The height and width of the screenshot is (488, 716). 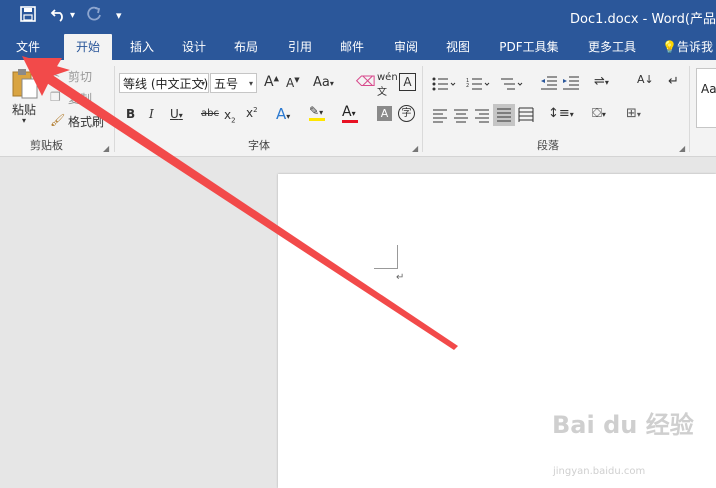 I want to click on watermark-logo: Bai du 经验, so click(x=623, y=425).